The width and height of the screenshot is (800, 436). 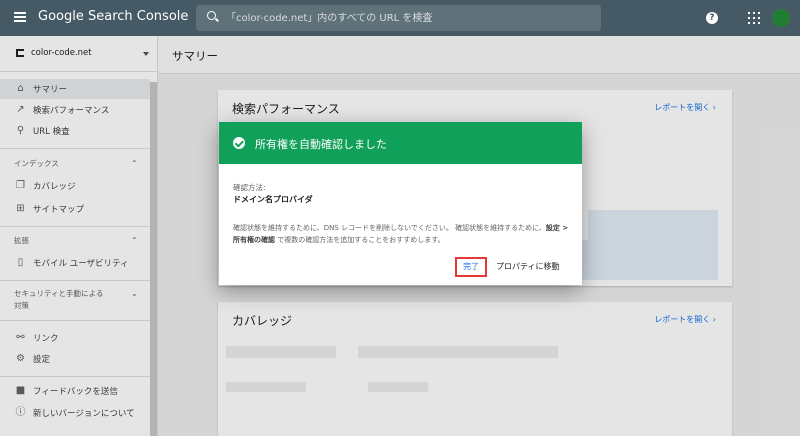 I want to click on dialog-header: 所有権を自動確認しました, so click(x=400, y=143).